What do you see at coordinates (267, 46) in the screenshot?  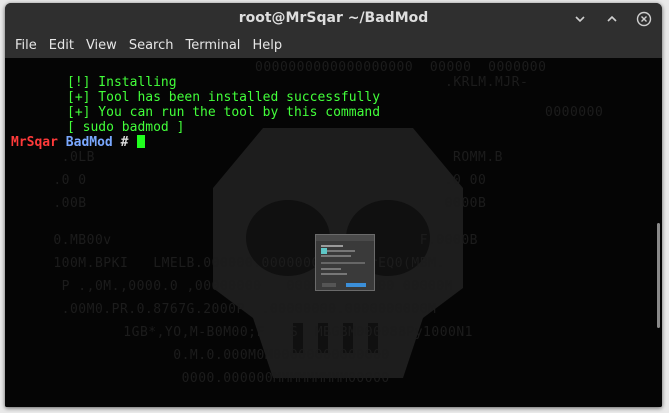 I see `menu-help: Help` at bounding box center [267, 46].